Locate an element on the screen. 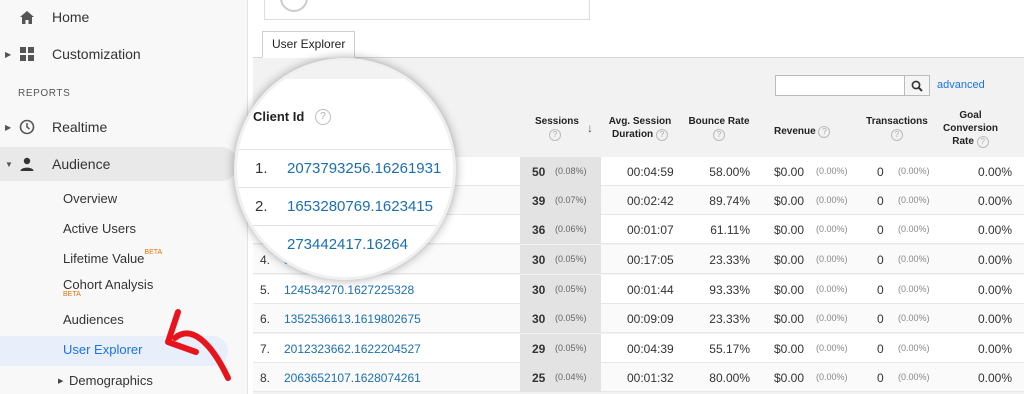  client-id-link: 1653280769.1623415 is located at coordinates (360, 206).